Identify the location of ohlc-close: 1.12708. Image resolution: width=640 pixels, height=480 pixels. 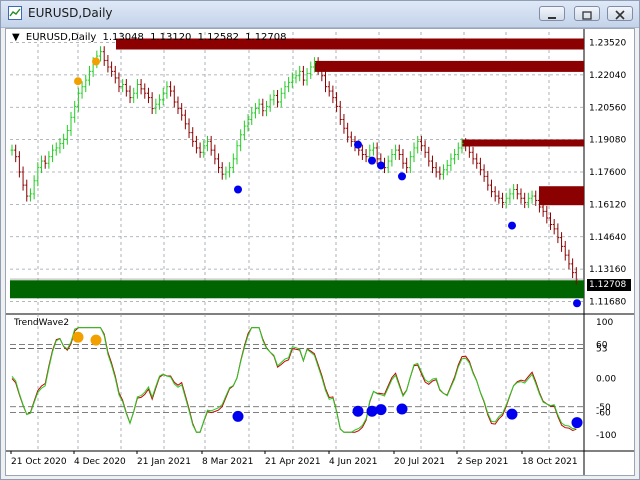
(266, 37).